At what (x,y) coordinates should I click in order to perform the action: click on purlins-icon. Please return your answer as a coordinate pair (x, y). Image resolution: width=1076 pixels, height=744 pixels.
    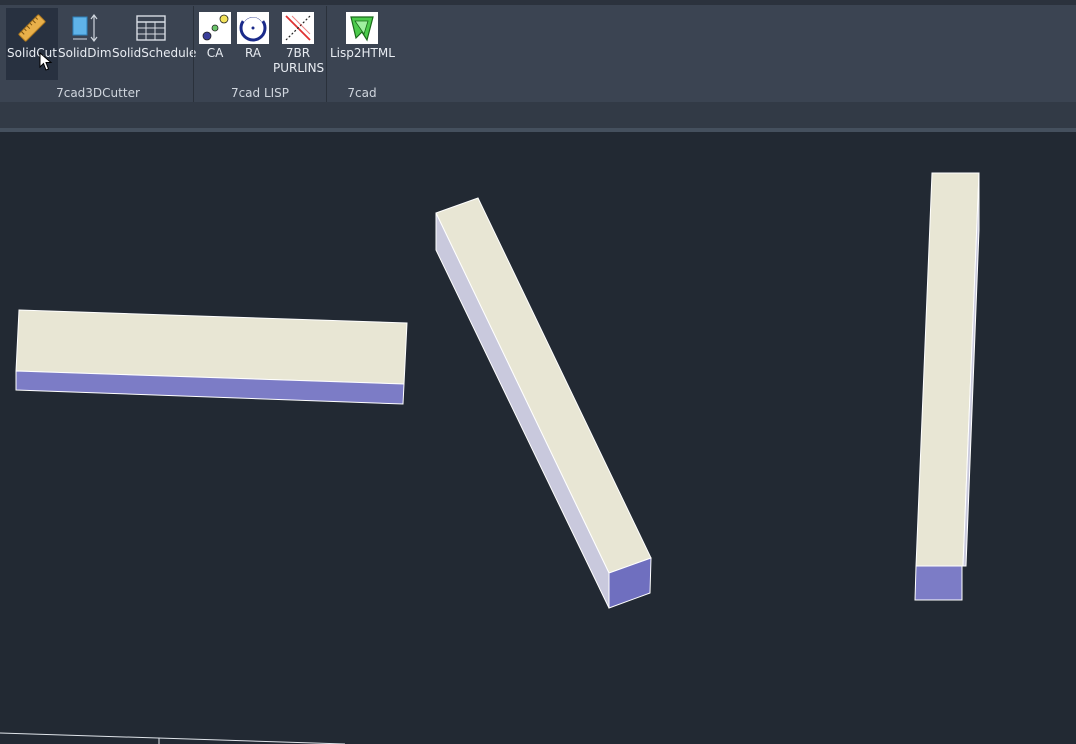
    Looking at the image, I should click on (298, 28).